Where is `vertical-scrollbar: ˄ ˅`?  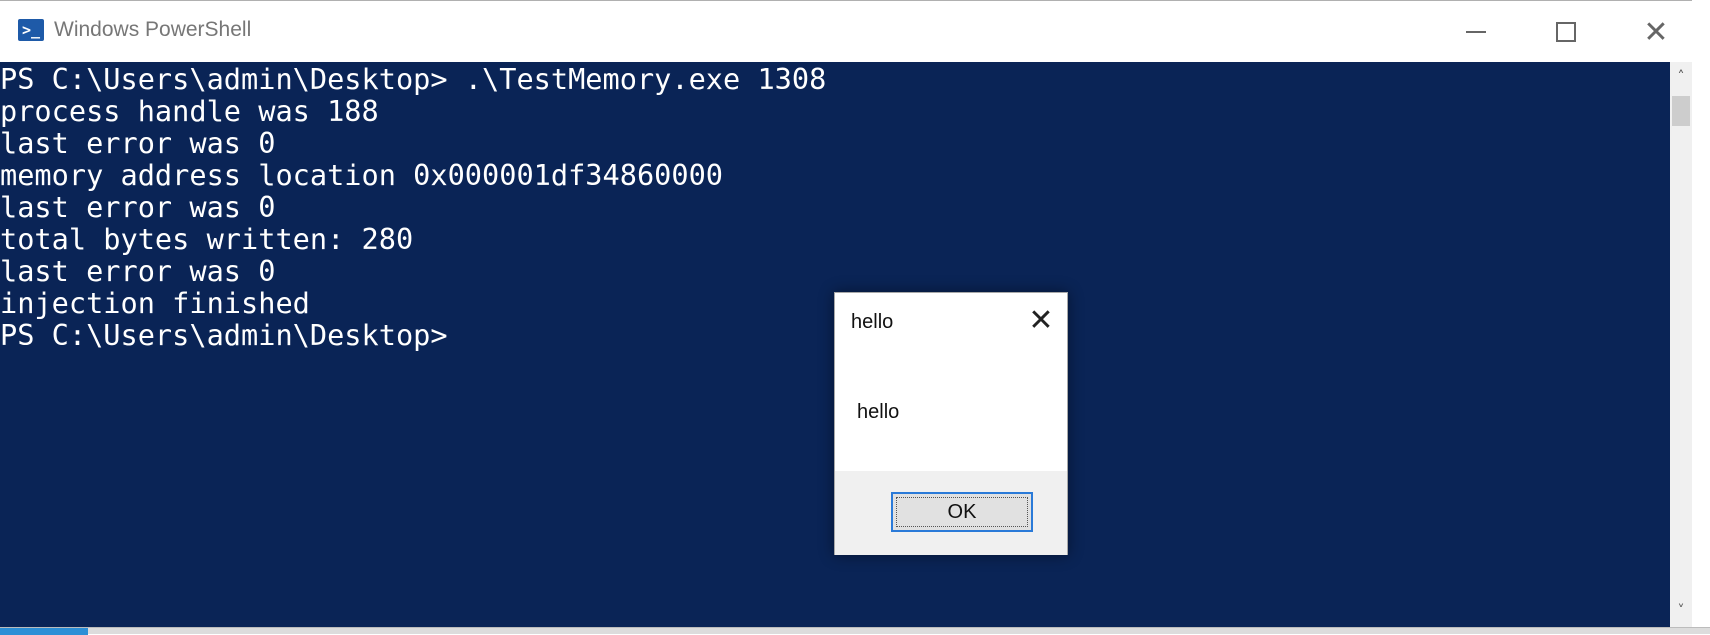 vertical-scrollbar: ˄ ˅ is located at coordinates (1681, 344).